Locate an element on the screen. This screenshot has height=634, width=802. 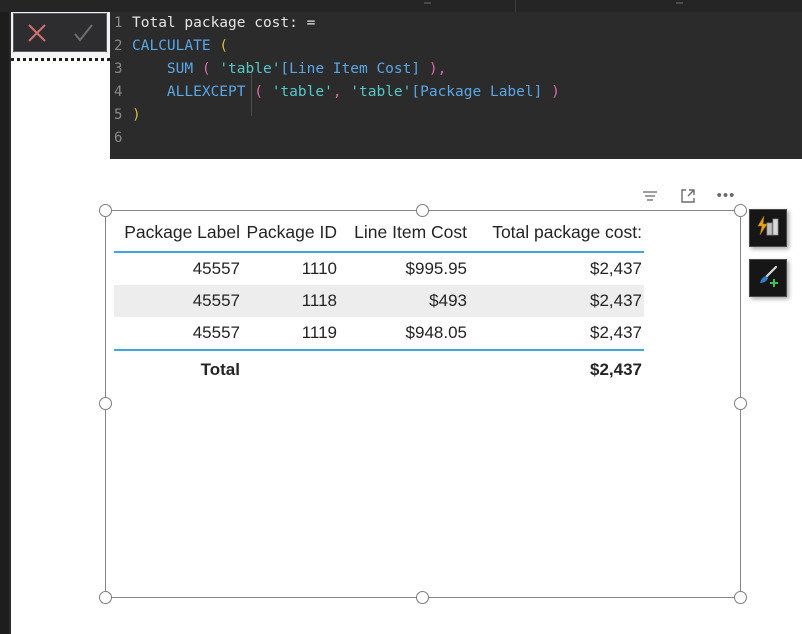
table-row: 45557 1119 $948.05 $2,437 is located at coordinates (379, 333).